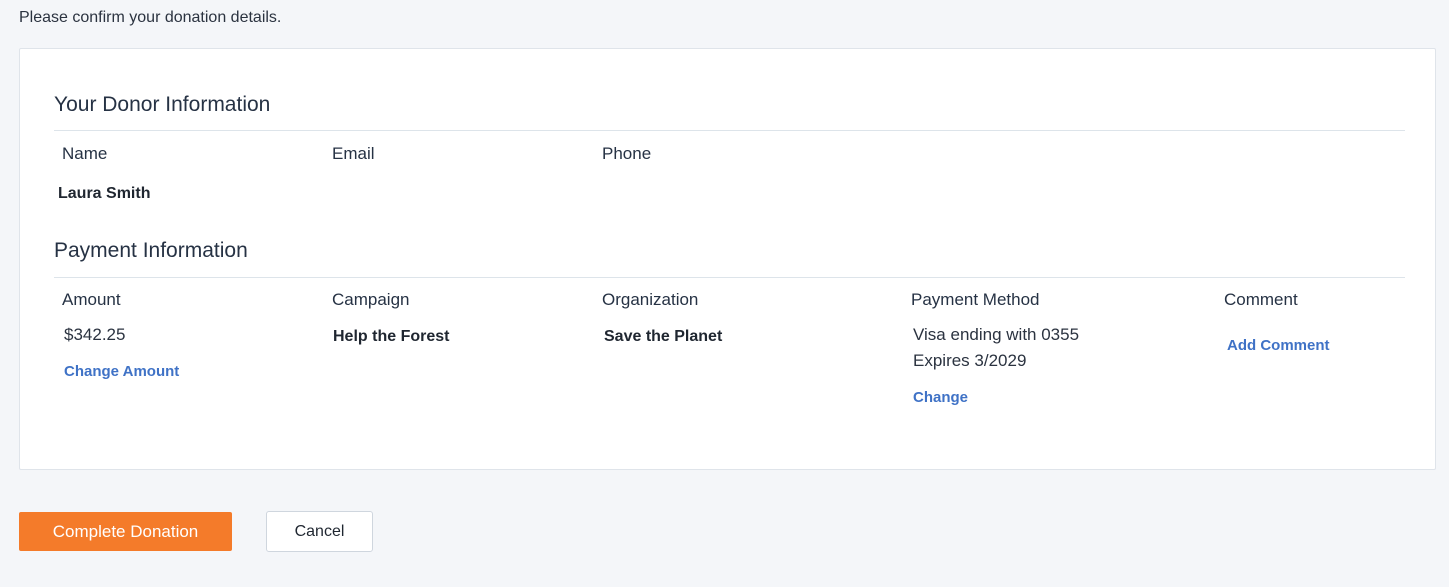 The width and height of the screenshot is (1449, 587). Describe the element at coordinates (151, 250) in the screenshot. I see `payment-section-title: Payment Information` at that location.